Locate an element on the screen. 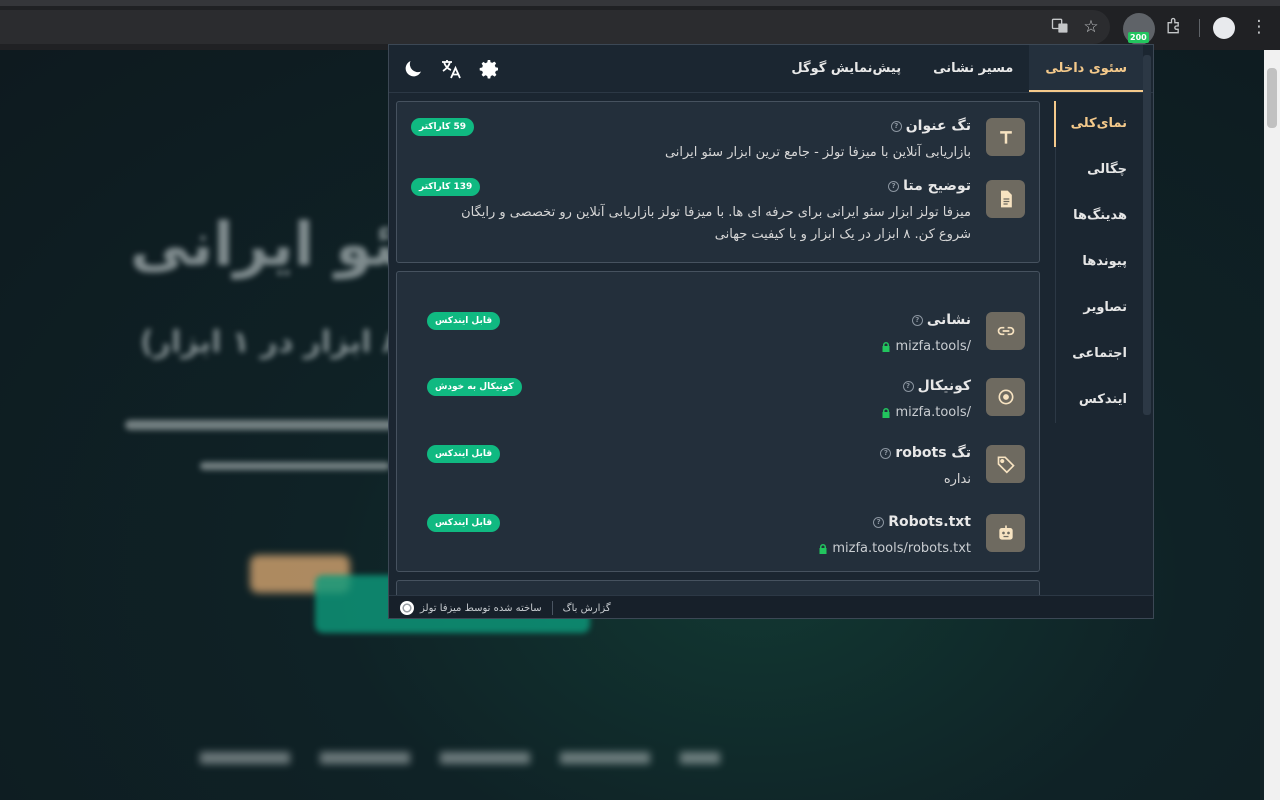  robots-txt-value: mizfa.tools/robots.txt is located at coordinates (901, 549).